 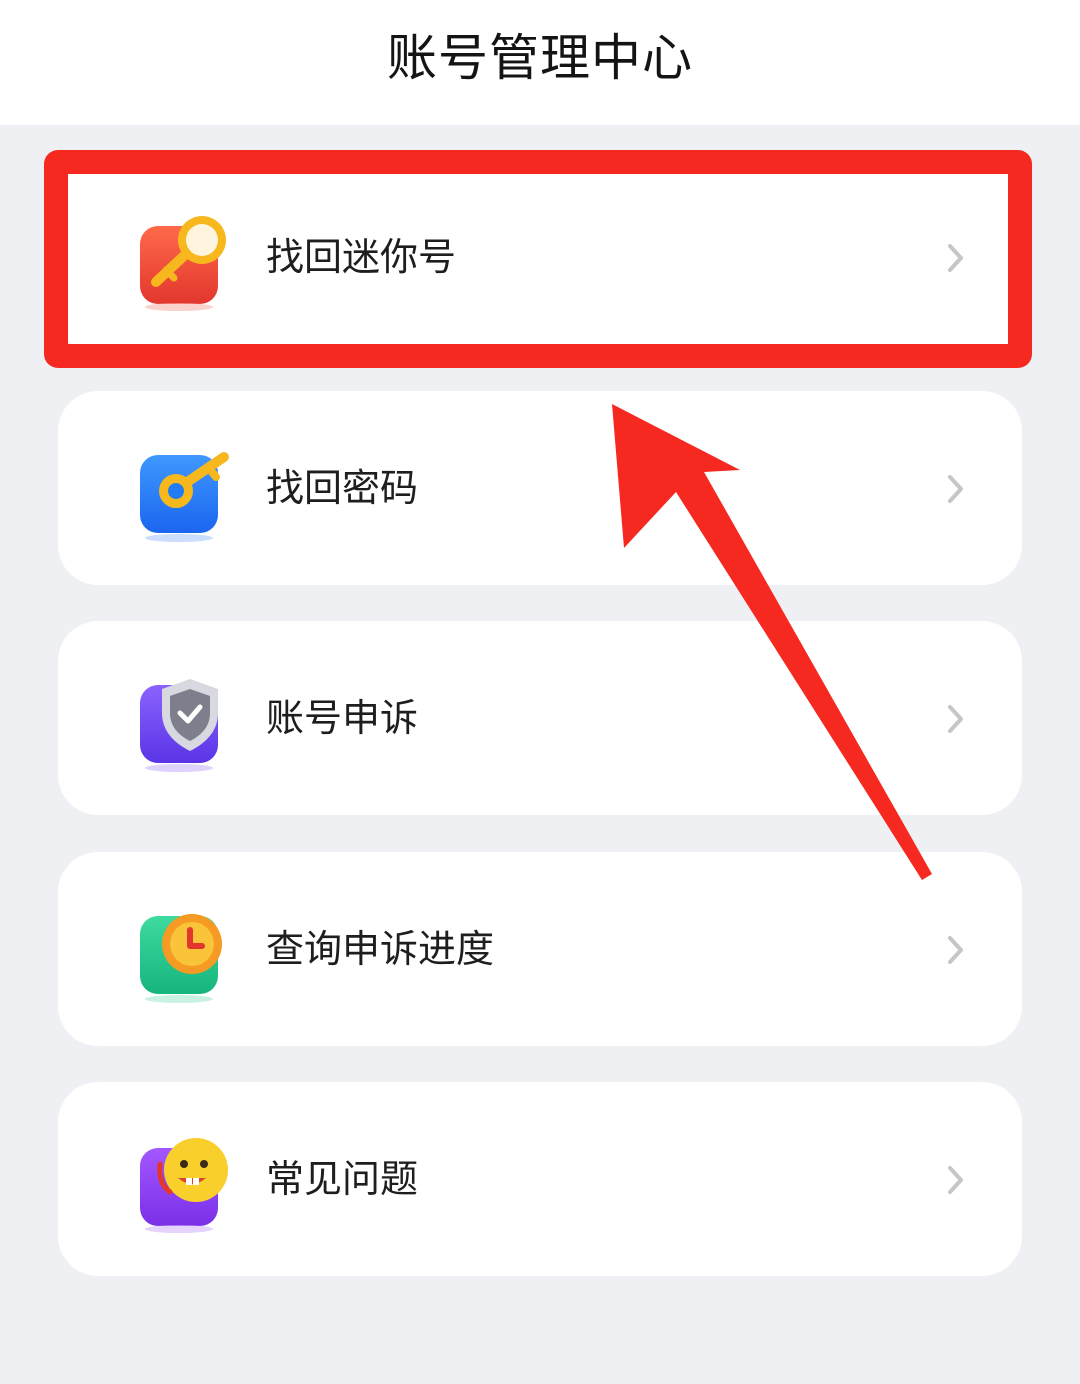 I want to click on smiley-help-icon, so click(x=186, y=1184).